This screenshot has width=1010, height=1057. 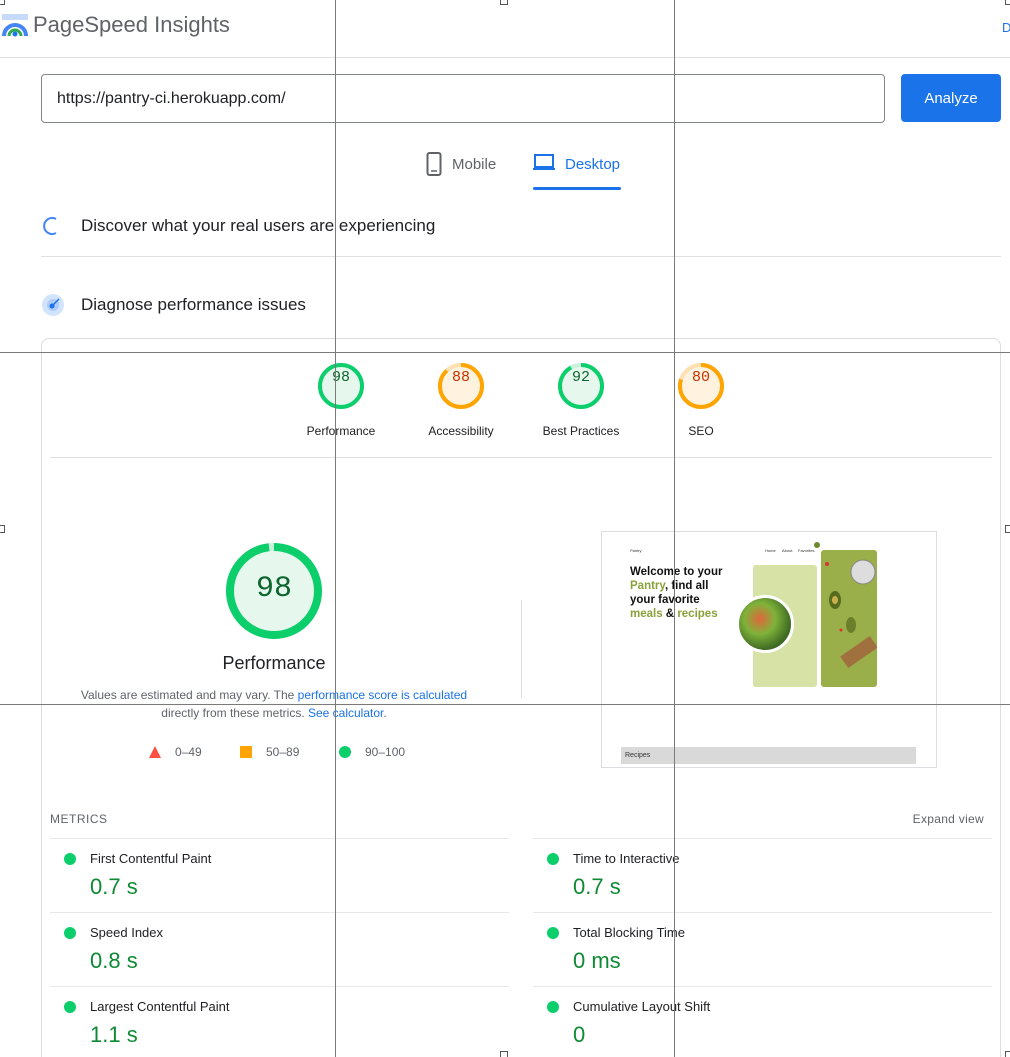 I want to click on tab-mobile: Mobile, so click(x=461, y=171).